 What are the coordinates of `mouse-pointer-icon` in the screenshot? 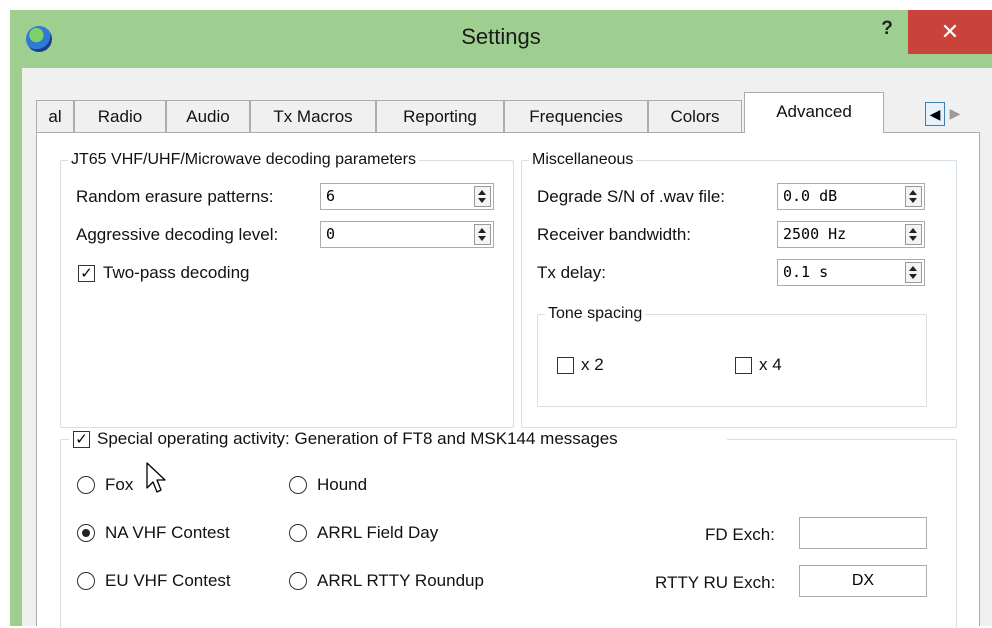 It's located at (156, 477).